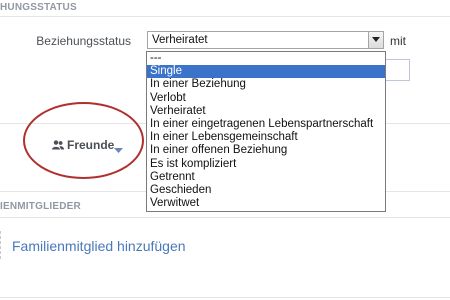 This screenshot has height=300, width=450. Describe the element at coordinates (398, 70) in the screenshot. I see `partner-input` at that location.